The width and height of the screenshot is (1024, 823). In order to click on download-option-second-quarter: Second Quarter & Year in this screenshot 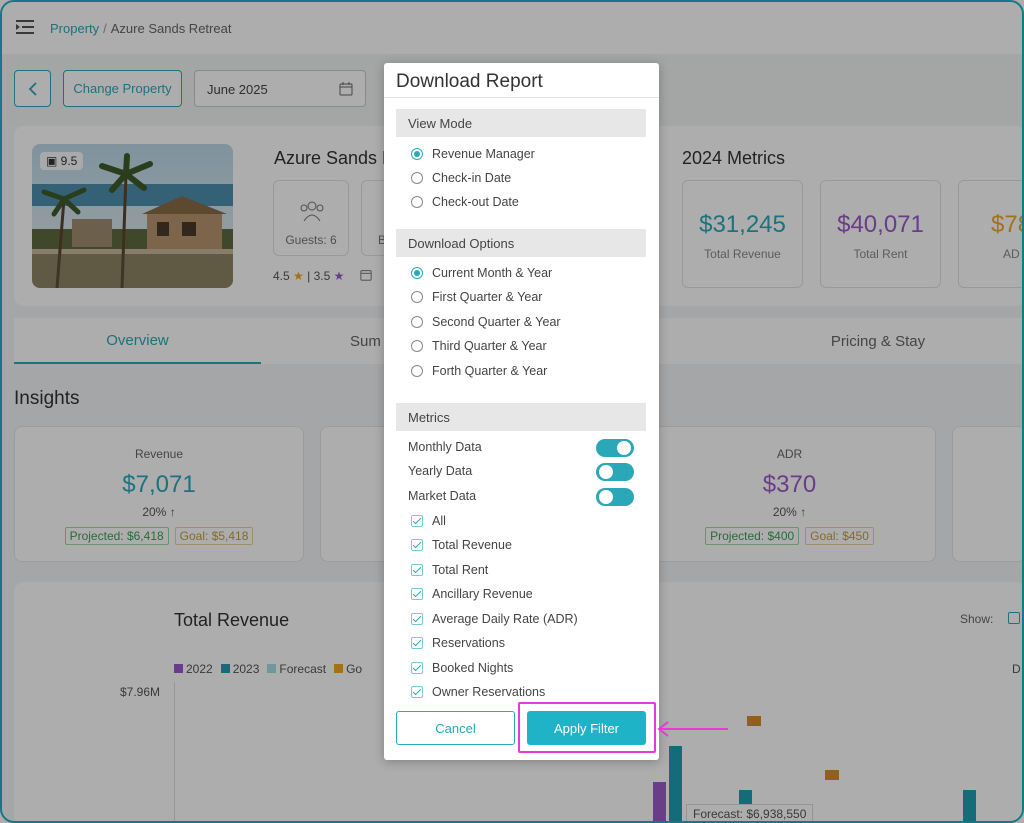, I will do `click(486, 322)`.